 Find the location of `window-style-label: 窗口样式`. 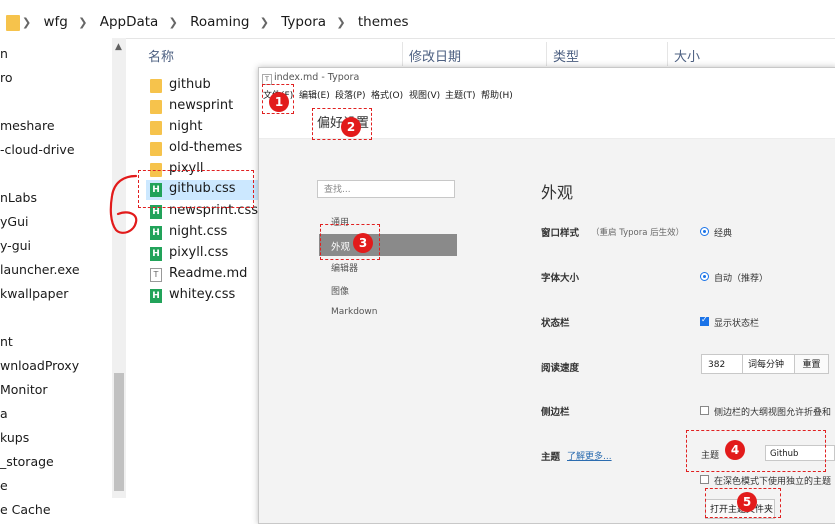

window-style-label: 窗口样式 is located at coordinates (560, 233).